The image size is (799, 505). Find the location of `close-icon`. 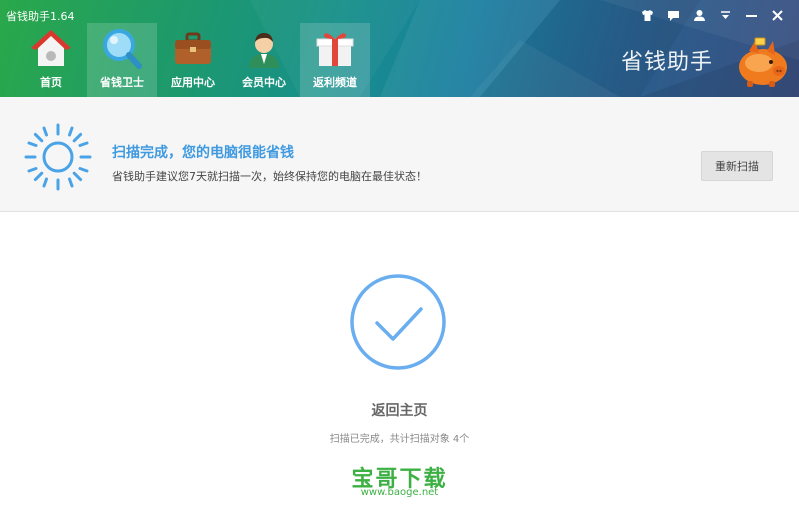

close-icon is located at coordinates (777, 15).